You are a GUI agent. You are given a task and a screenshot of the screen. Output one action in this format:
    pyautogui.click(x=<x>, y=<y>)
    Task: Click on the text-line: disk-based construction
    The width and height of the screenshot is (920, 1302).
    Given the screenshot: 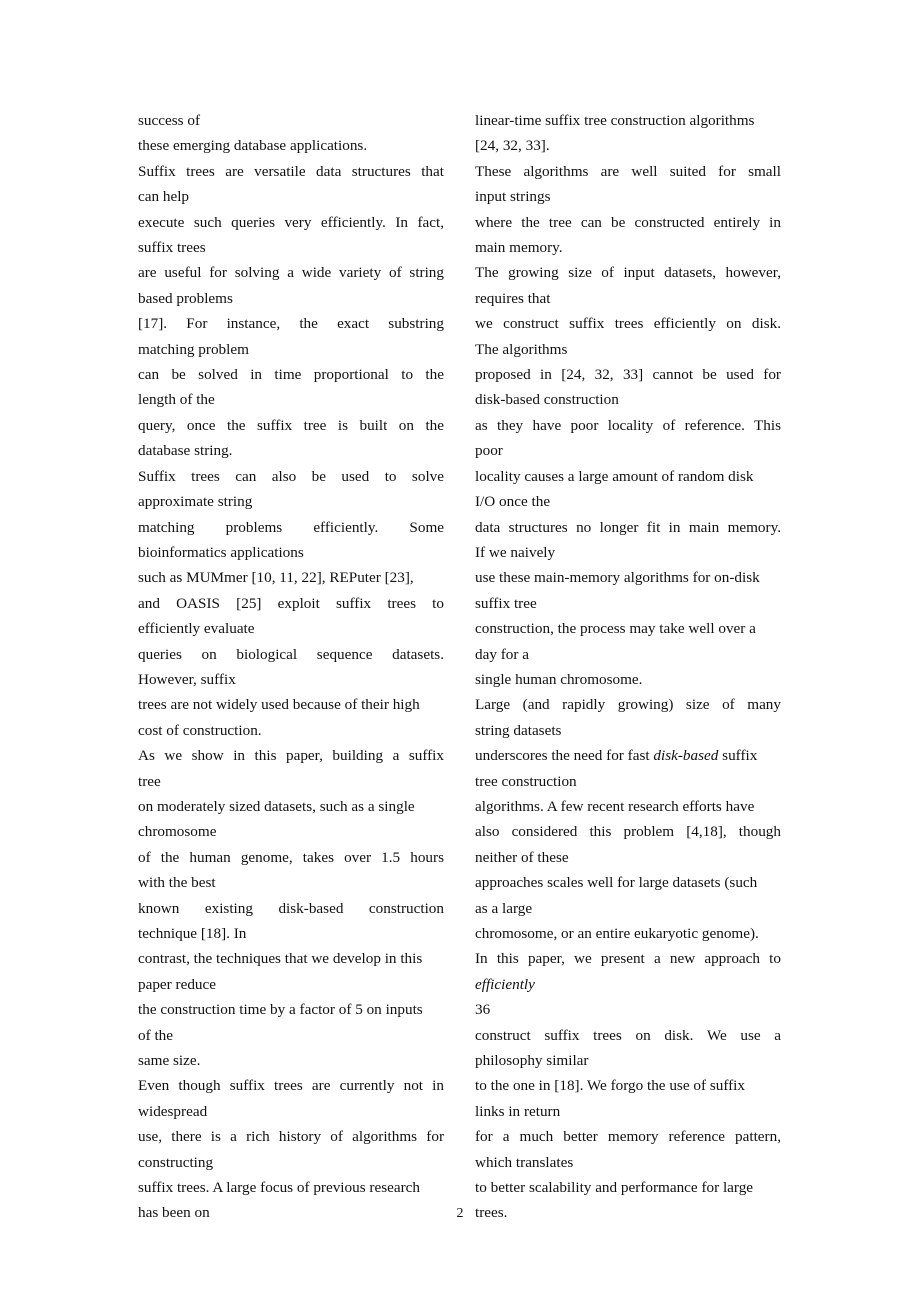 What is the action you would take?
    pyautogui.click(x=547, y=400)
    